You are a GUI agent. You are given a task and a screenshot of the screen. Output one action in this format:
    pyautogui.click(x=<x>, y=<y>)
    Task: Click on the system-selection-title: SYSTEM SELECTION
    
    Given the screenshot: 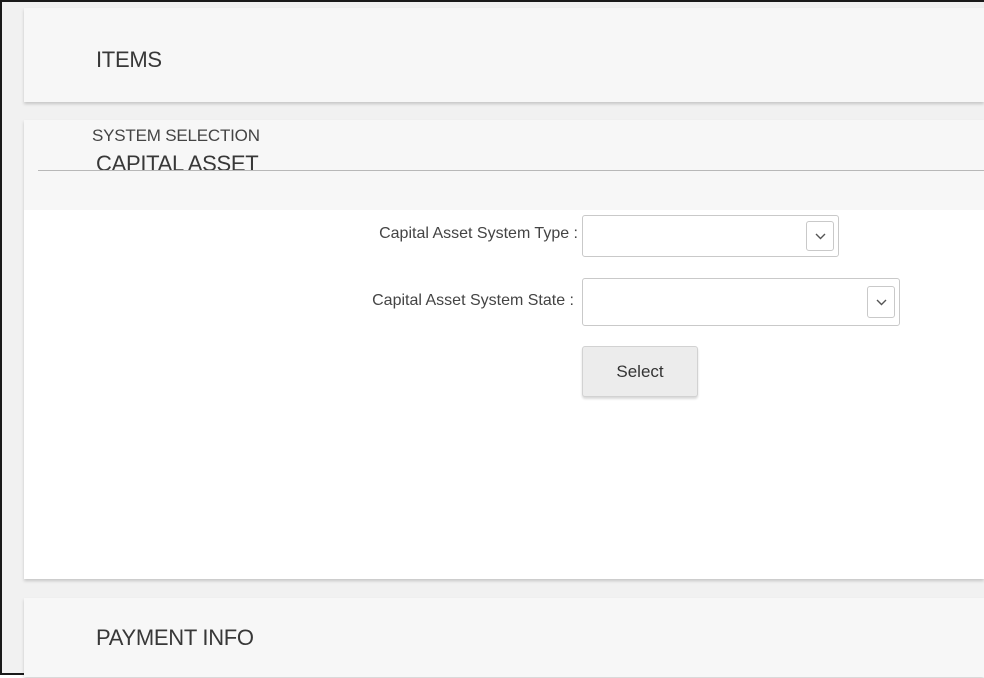 What is the action you would take?
    pyautogui.click(x=176, y=135)
    